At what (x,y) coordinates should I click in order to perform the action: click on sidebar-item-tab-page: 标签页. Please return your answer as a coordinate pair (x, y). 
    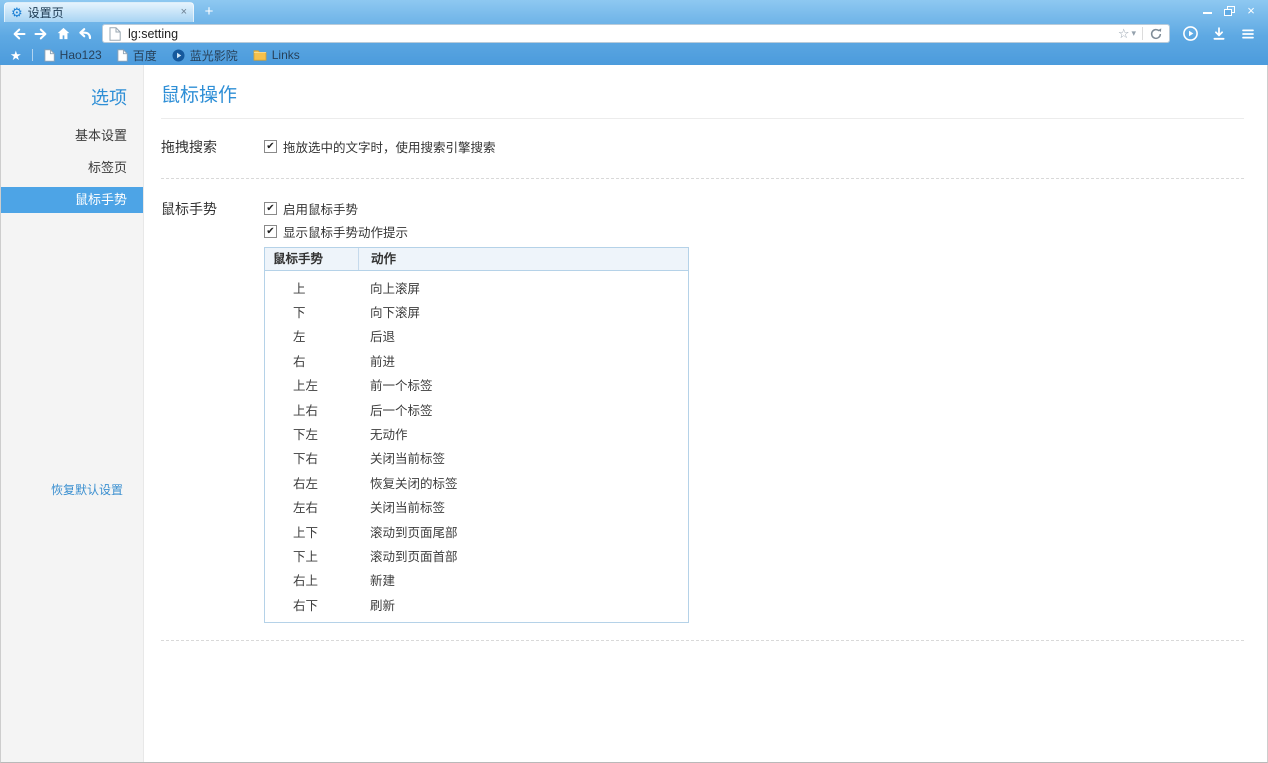
    Looking at the image, I should click on (72, 168).